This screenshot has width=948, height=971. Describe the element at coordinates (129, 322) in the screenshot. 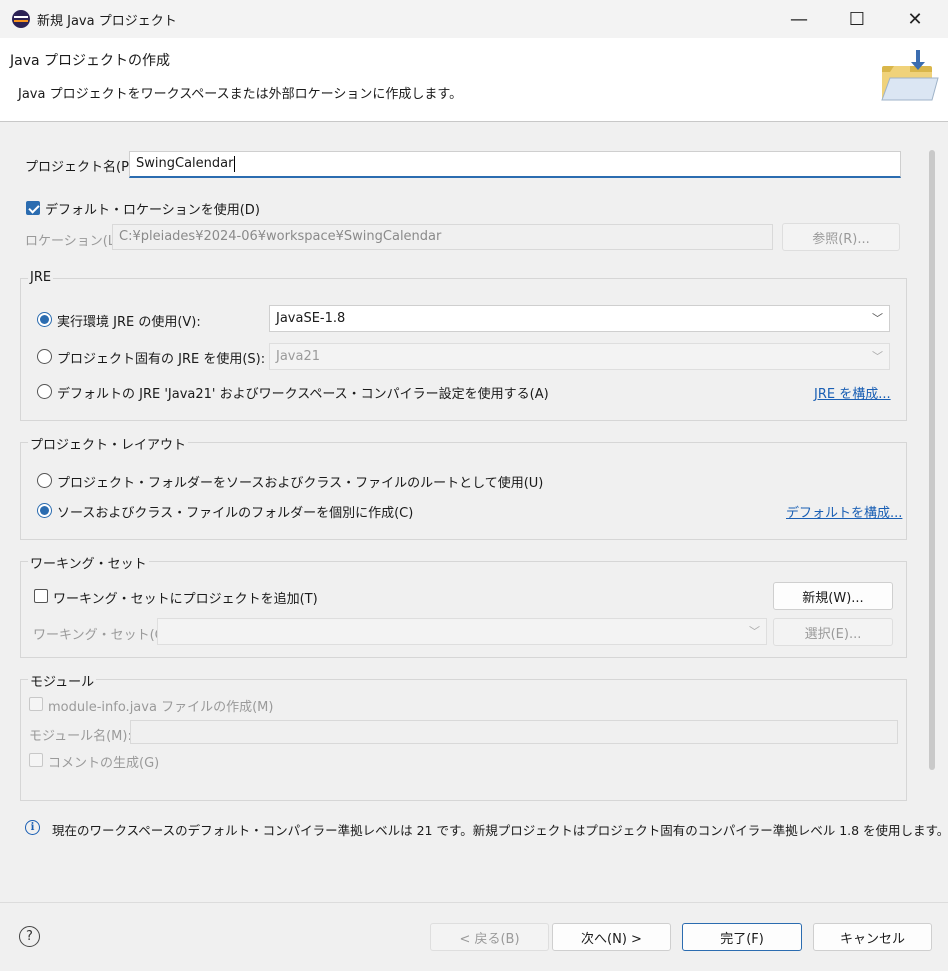

I see `jre-env-label: 実行環境 JRE の使用(V):` at that location.